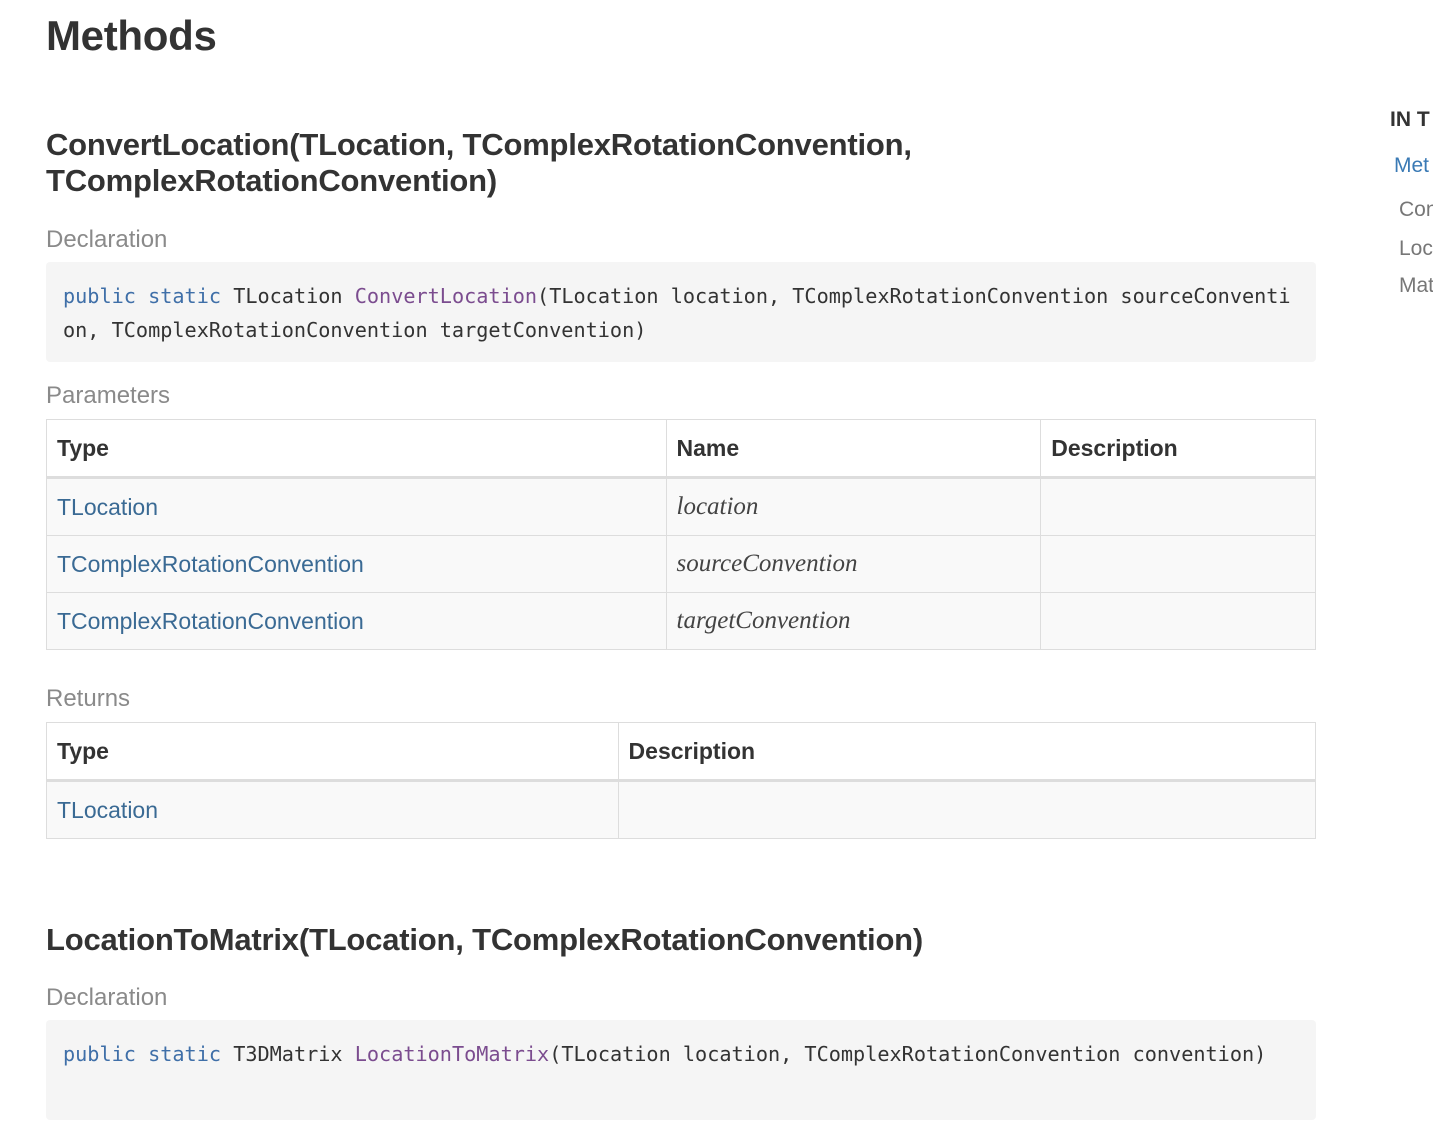  What do you see at coordinates (853, 449) in the screenshot?
I see `column-header-name: Name` at bounding box center [853, 449].